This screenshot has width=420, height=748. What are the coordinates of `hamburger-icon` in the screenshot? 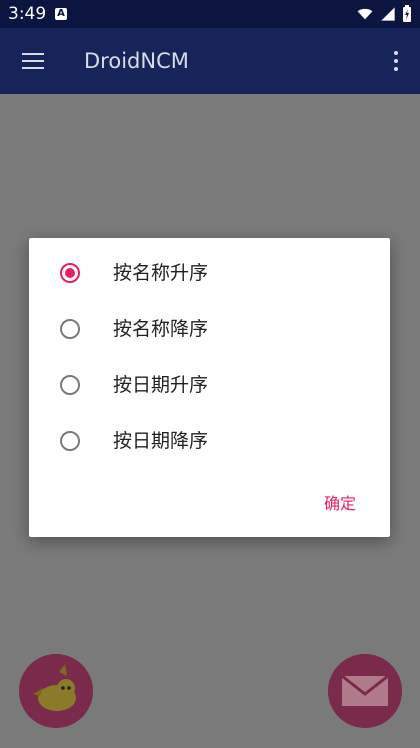 It's located at (33, 61).